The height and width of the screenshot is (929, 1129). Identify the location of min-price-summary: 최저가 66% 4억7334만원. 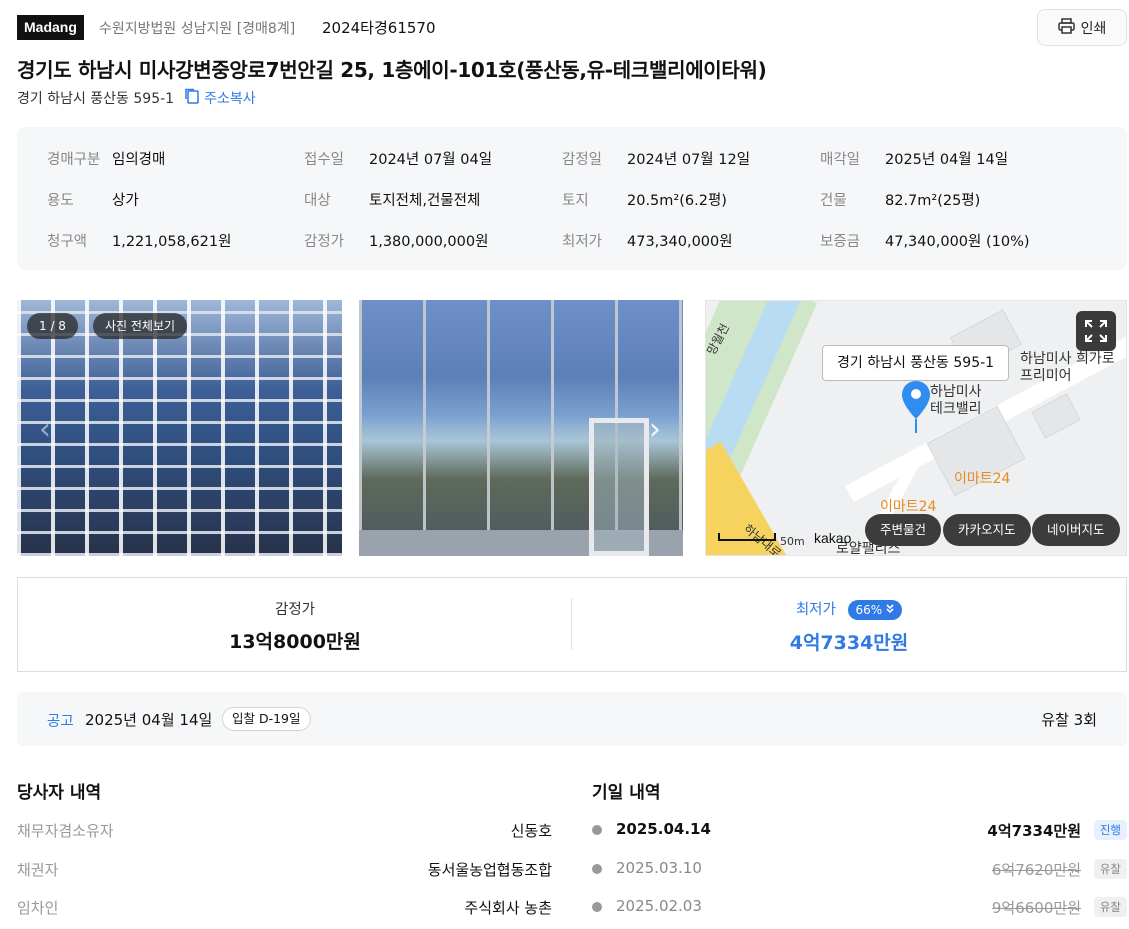
(849, 626).